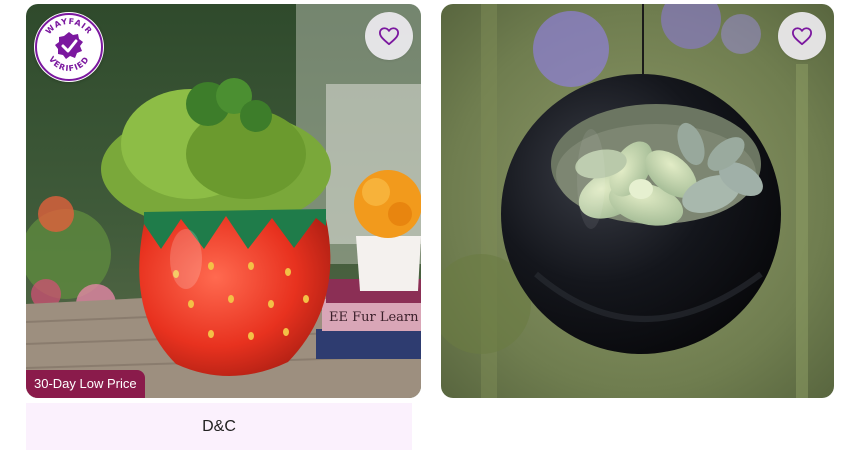  Describe the element at coordinates (69, 47) in the screenshot. I see `wayfair-verified-badge: WAYFAIR VERIFIED` at that location.